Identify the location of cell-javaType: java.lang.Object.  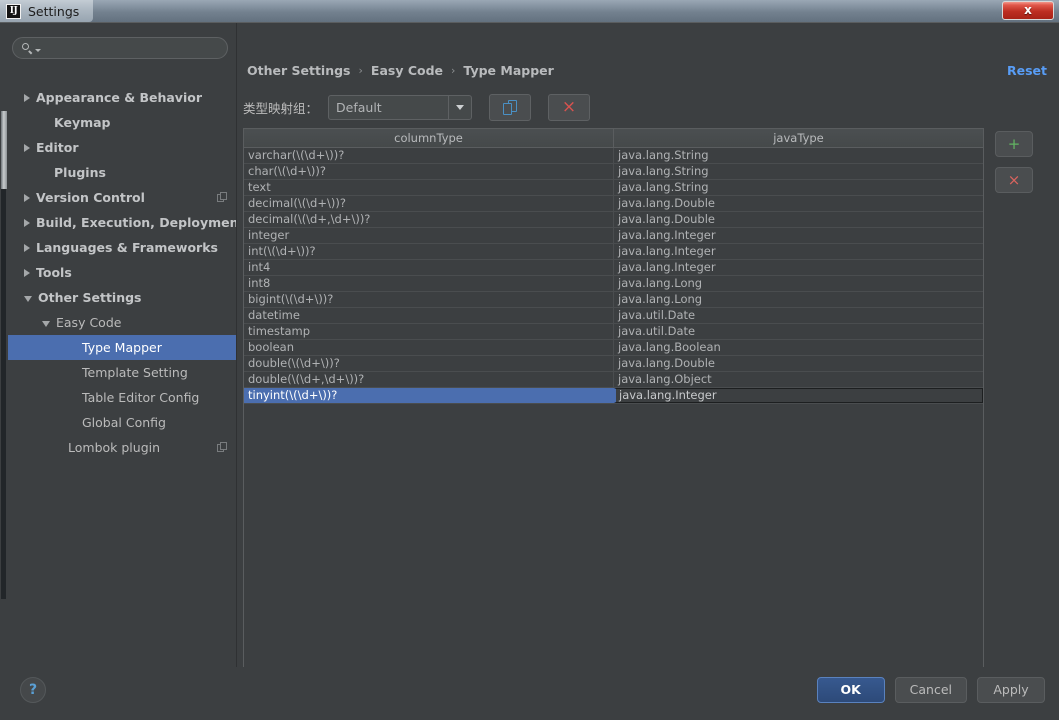
(798, 379).